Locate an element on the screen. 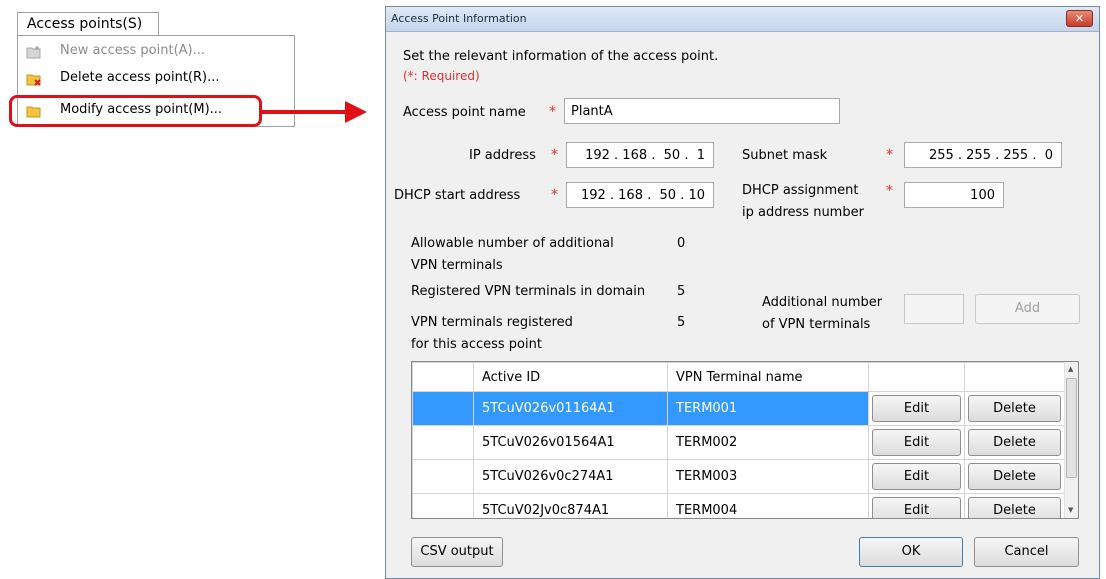  dhcp-start-address-input is located at coordinates (640, 195).